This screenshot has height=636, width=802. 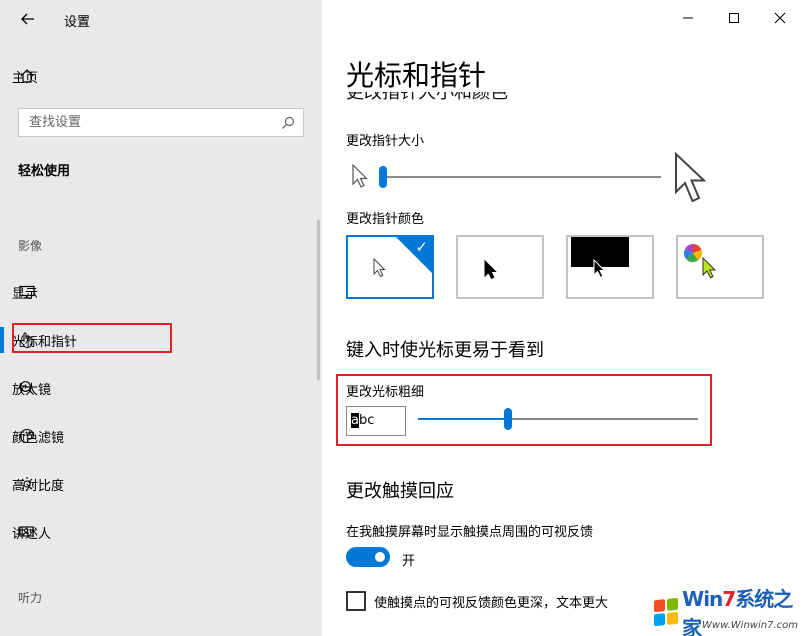 I want to click on small-pointer-icon, so click(x=360, y=177).